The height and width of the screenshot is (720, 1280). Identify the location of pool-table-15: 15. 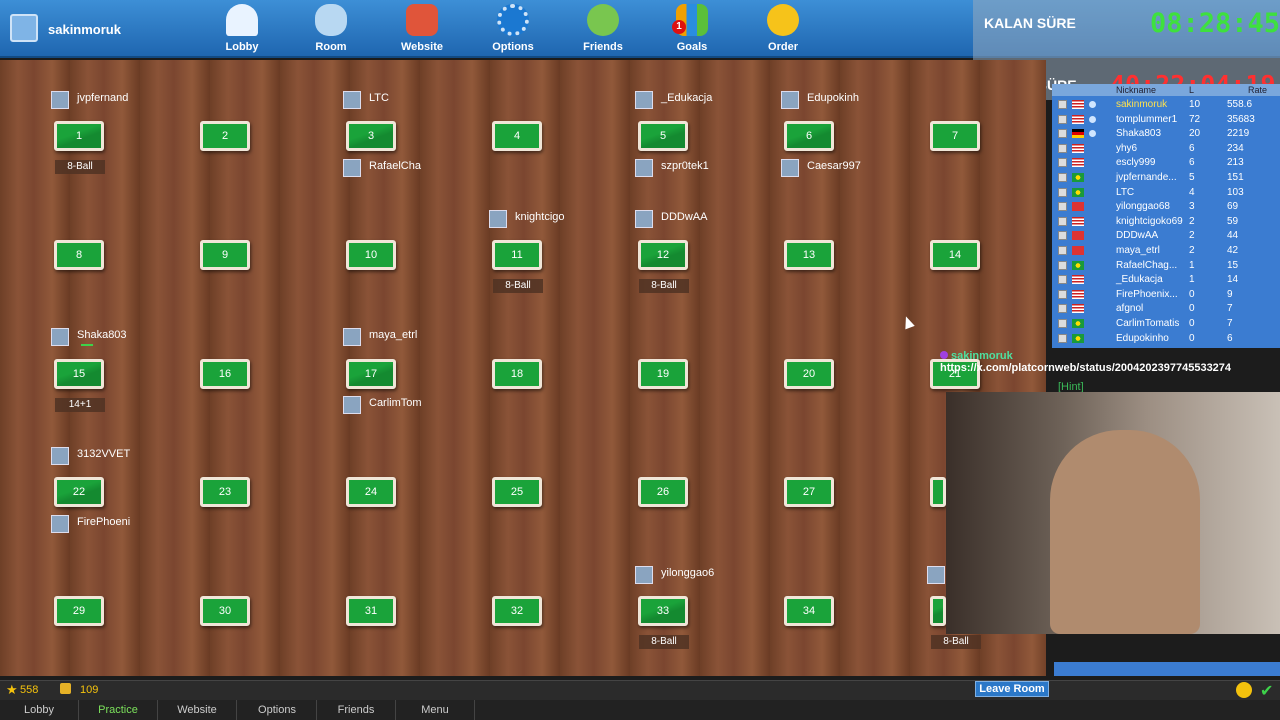
(79, 374).